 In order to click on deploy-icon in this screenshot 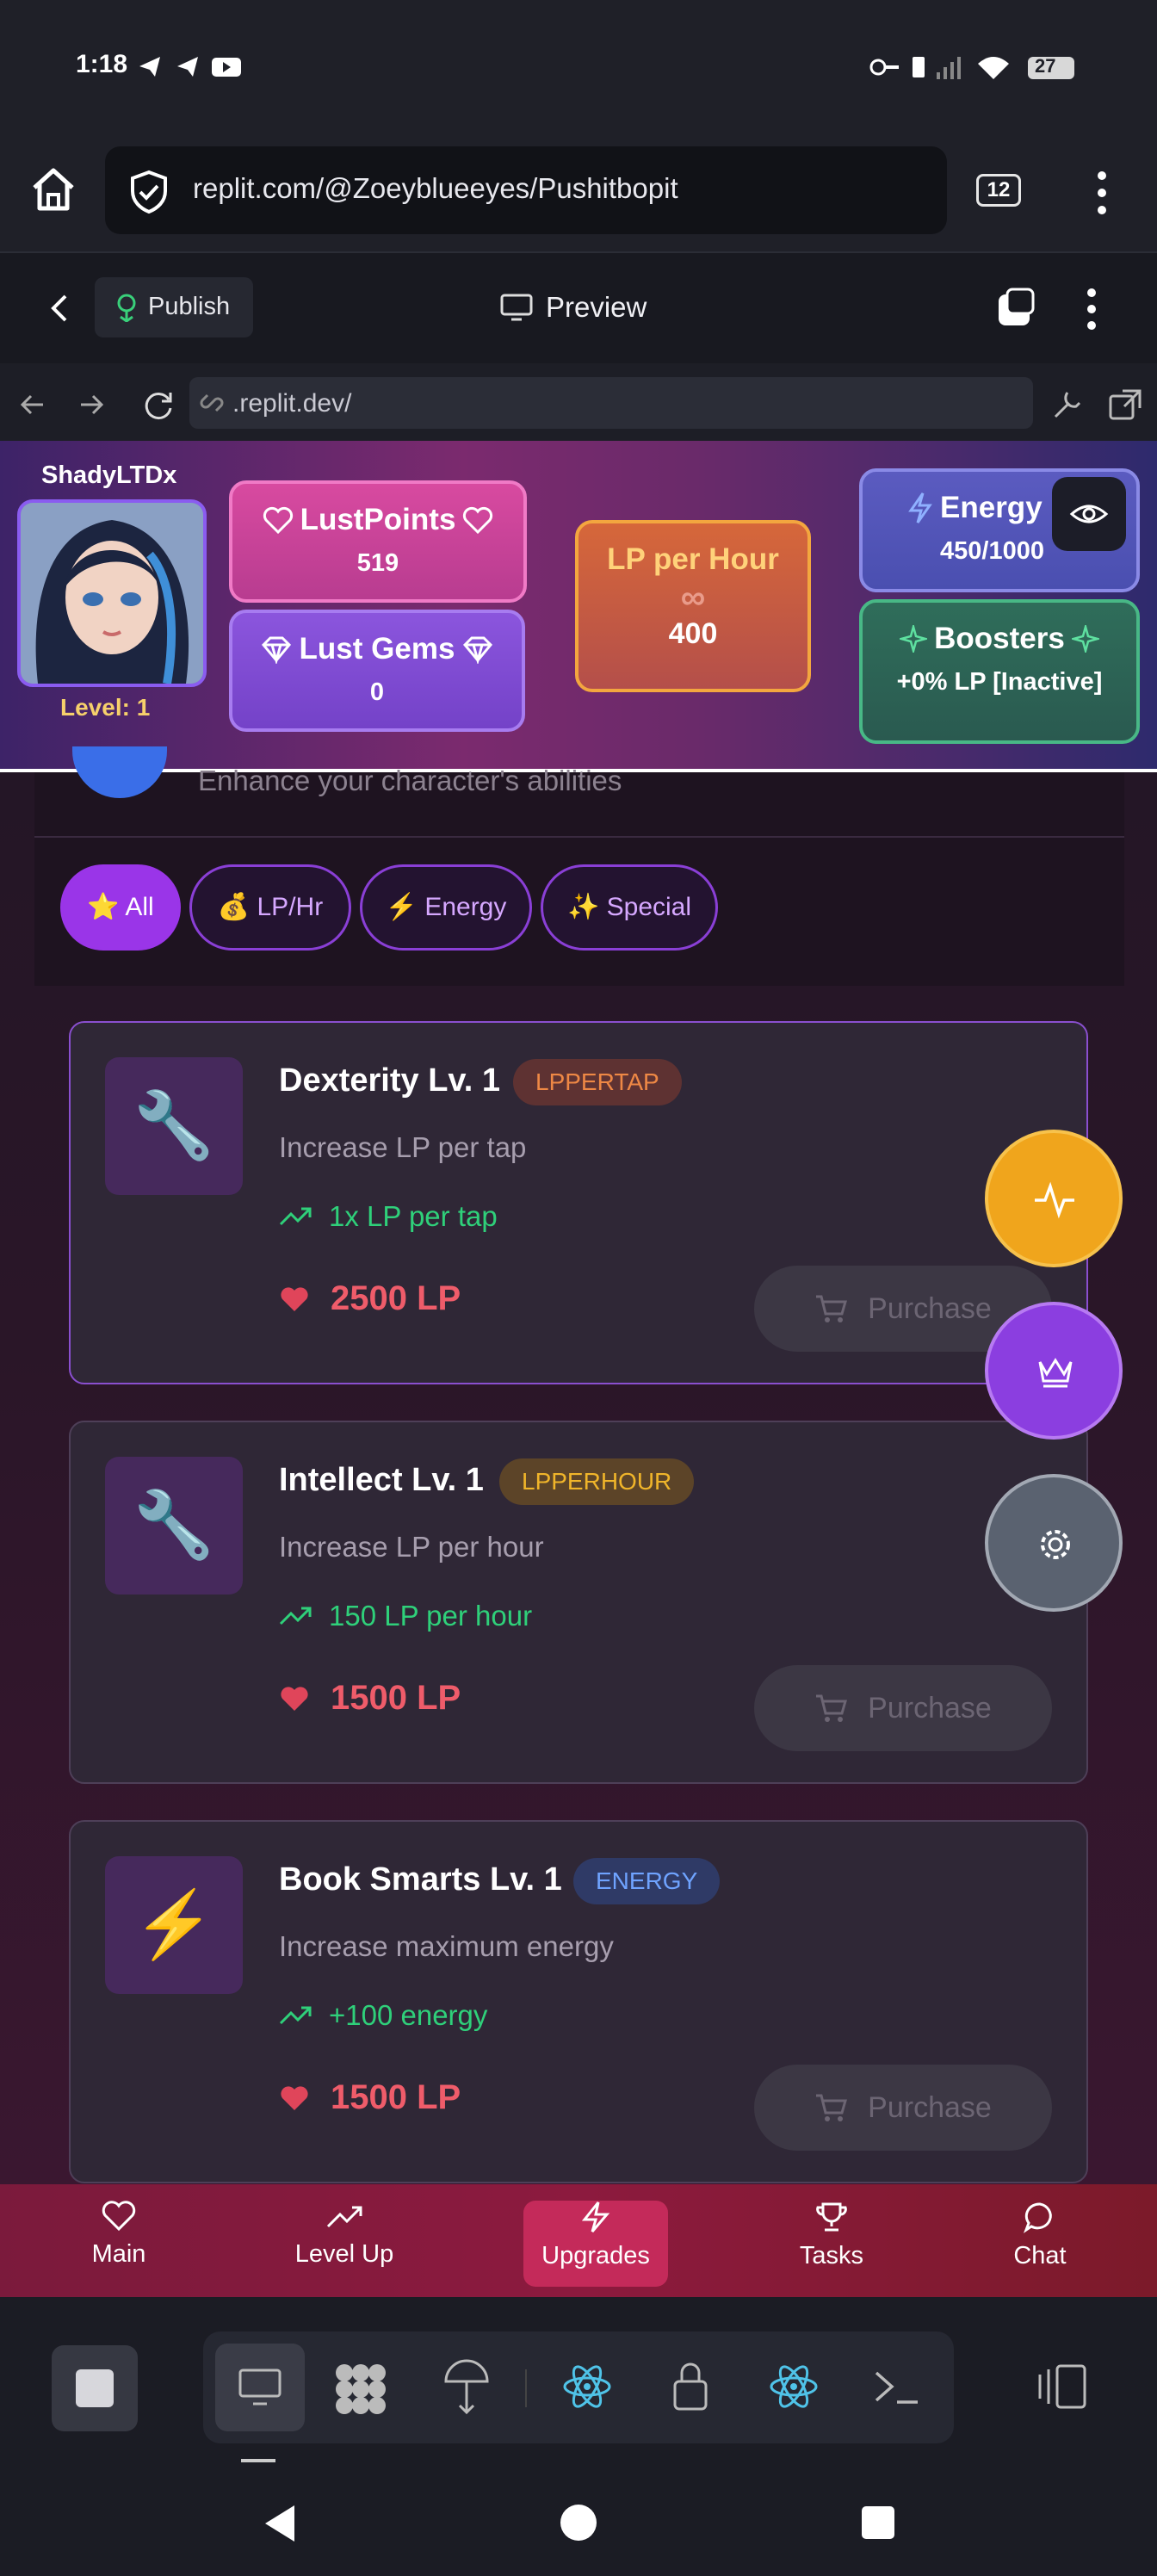, I will do `click(467, 2388)`.